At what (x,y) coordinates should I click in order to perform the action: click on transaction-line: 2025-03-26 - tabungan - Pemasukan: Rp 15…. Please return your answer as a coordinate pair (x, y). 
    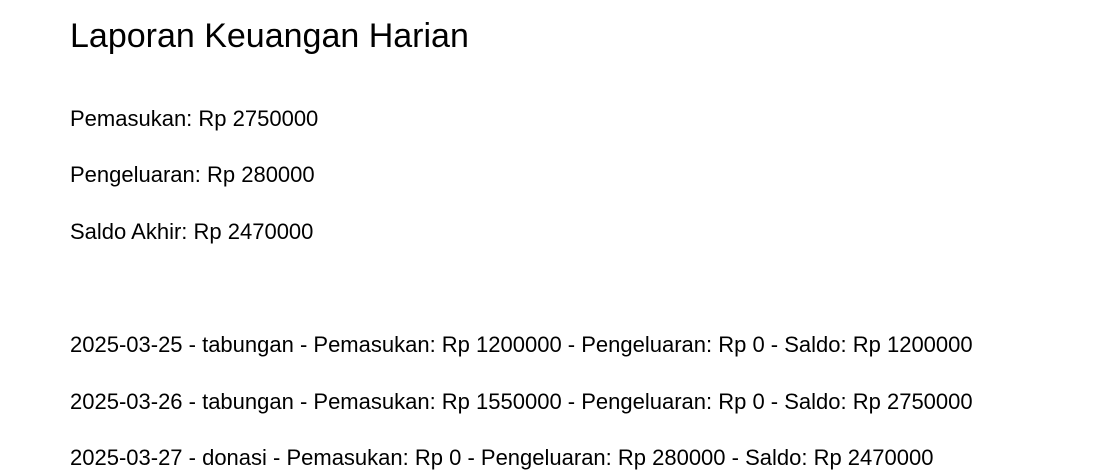
    Looking at the image, I should click on (521, 401).